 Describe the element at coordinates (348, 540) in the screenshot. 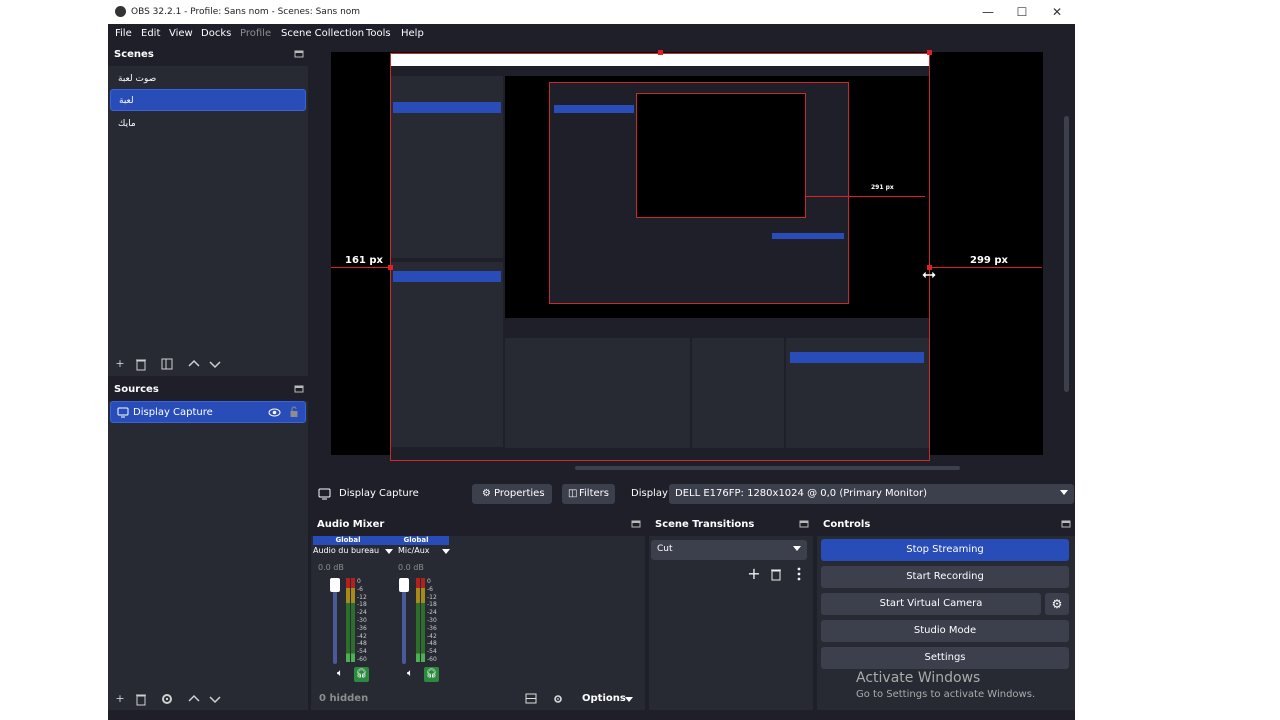

I see `channel-tag: Global` at that location.